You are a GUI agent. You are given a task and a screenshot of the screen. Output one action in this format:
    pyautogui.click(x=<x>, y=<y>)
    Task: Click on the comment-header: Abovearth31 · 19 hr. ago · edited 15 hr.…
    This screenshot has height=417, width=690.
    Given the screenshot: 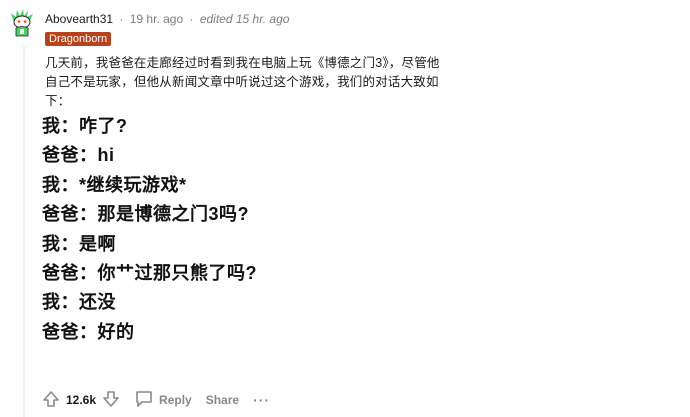 What is the action you would take?
    pyautogui.click(x=167, y=19)
    